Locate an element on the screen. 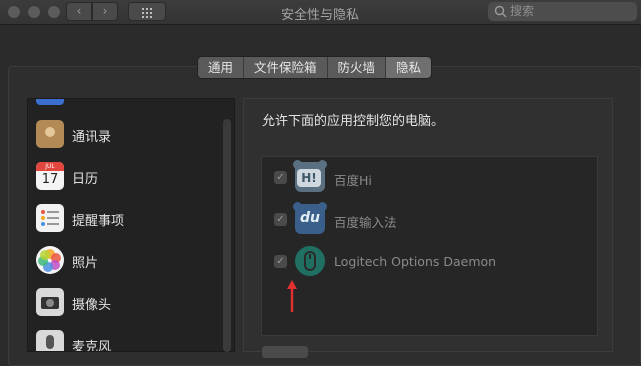  tab-bar: 通用 文件保险箱 防火墙 隐私 is located at coordinates (315, 67).